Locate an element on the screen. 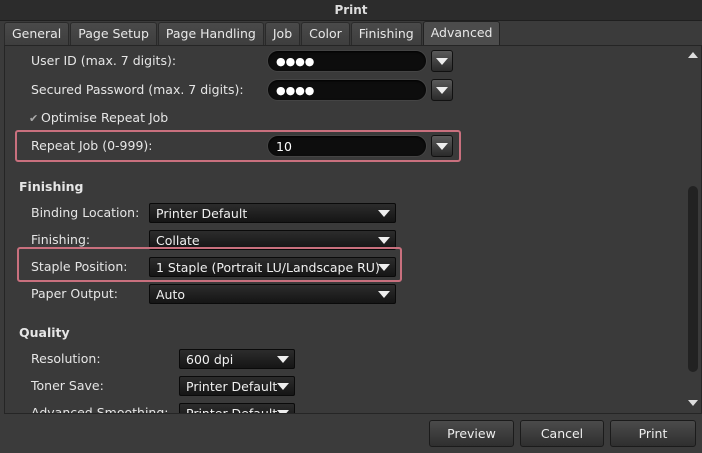 The width and height of the screenshot is (702, 453). toner-save-select: Printer Default is located at coordinates (237, 386).